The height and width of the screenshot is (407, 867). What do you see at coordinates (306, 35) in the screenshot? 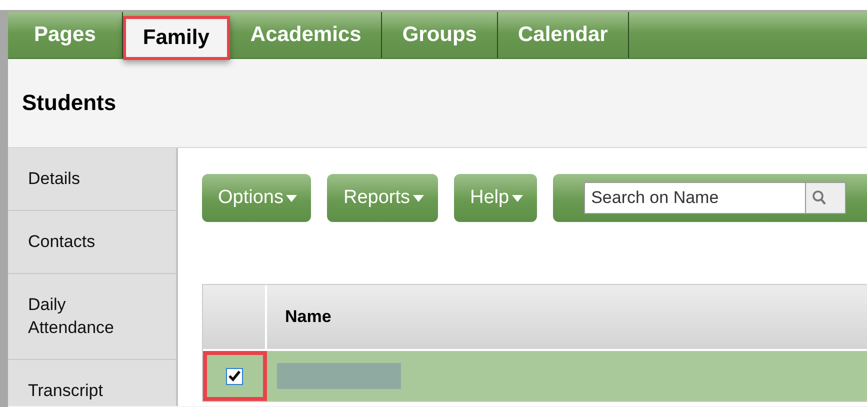
I see `nav-tab: Academics` at bounding box center [306, 35].